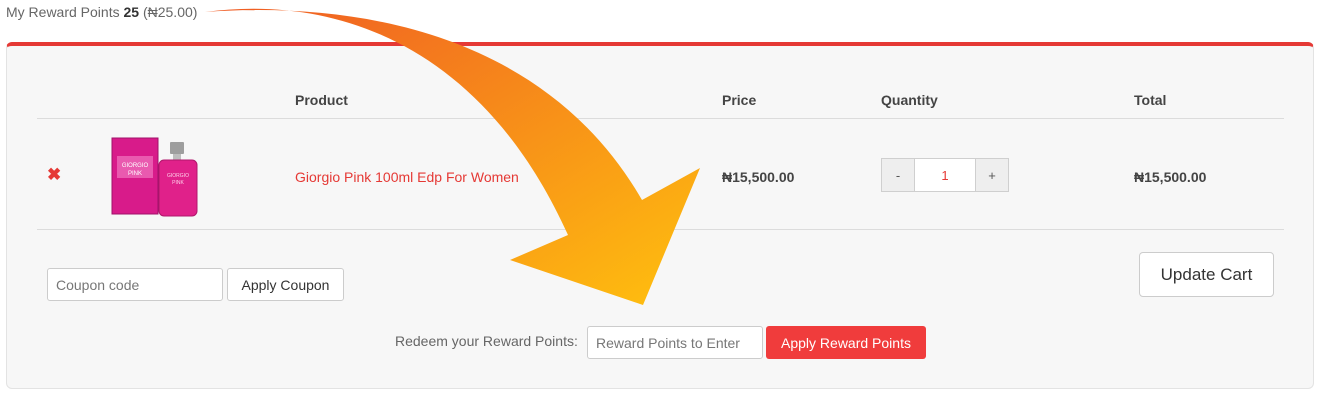 Image resolution: width=1321 pixels, height=403 pixels. Describe the element at coordinates (178, 176) in the screenshot. I see `product-bottle-brand: GIORGIO` at that location.